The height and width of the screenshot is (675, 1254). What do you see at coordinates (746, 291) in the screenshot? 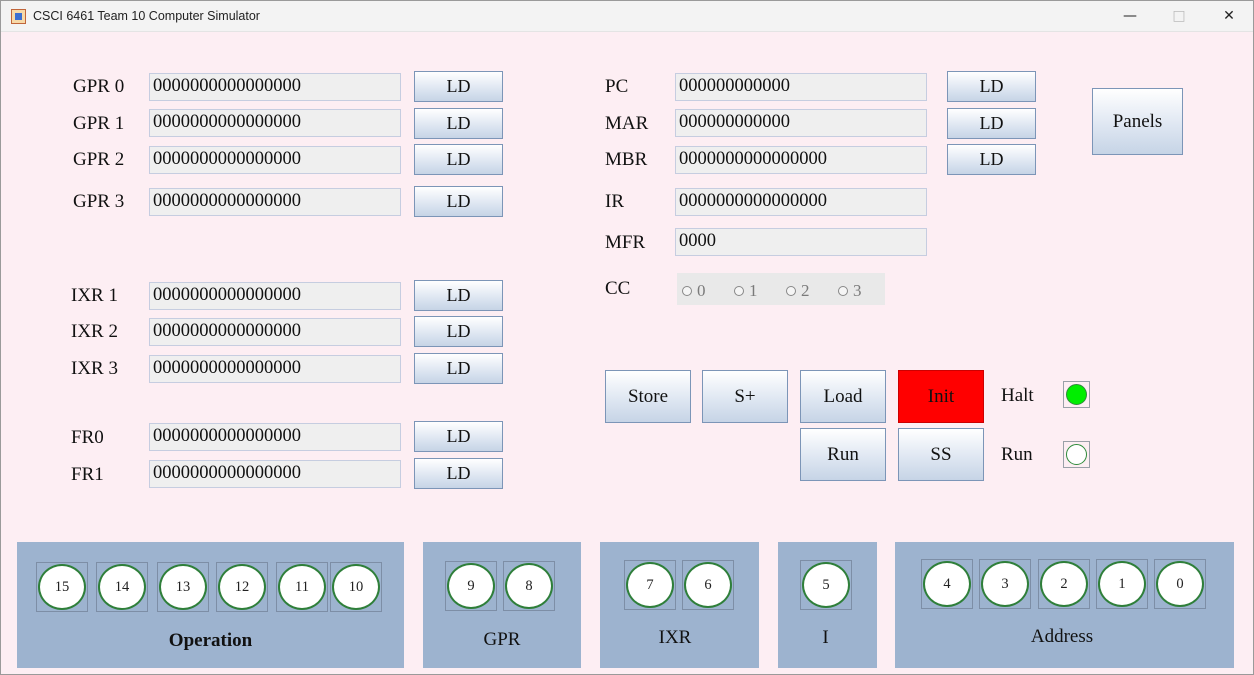
I see `cc-radio-1: 1` at bounding box center [746, 291].